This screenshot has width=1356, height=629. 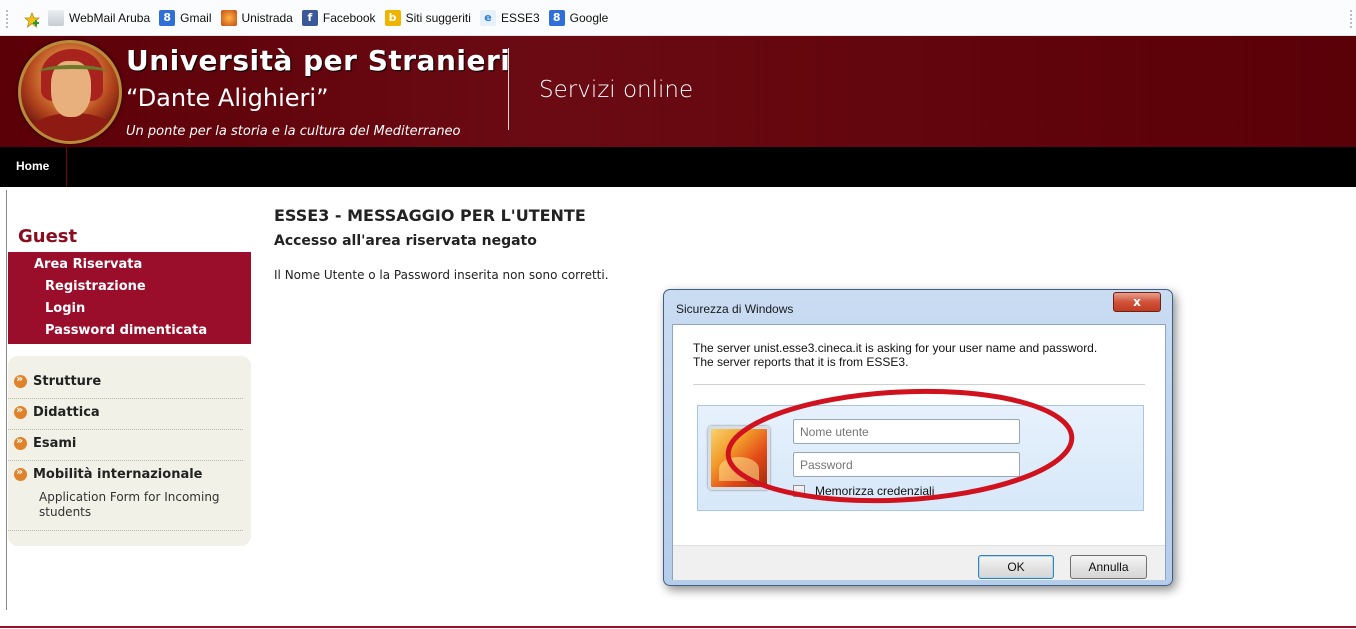 I want to click on sidebar-item-registrazione: Registrazione, so click(x=95, y=286).